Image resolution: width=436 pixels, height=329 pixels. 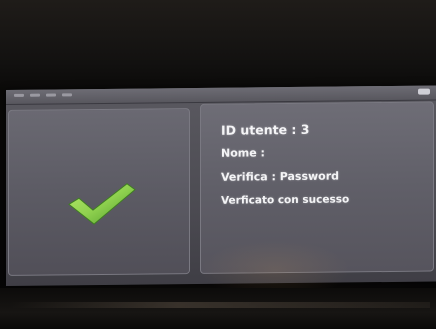 What do you see at coordinates (424, 91) in the screenshot?
I see `battery-icon` at bounding box center [424, 91].